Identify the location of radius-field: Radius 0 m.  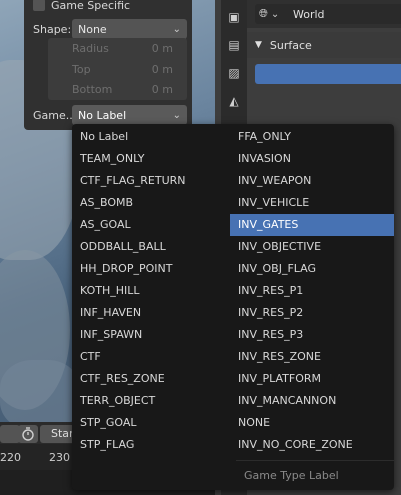
(117, 48).